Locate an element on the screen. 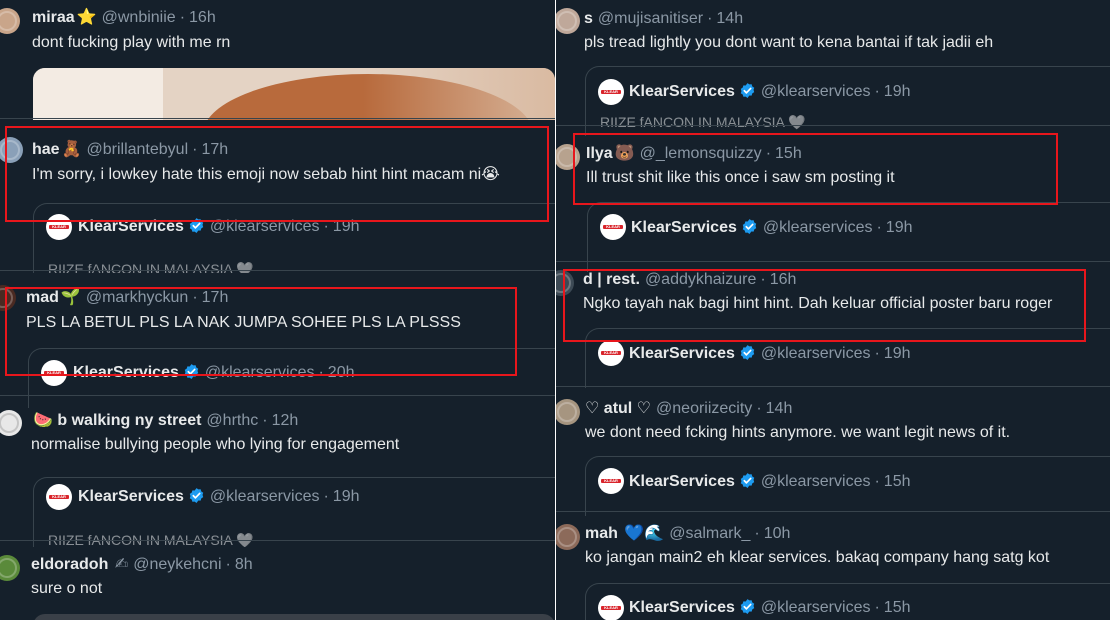  quote-timestamp: 20h is located at coordinates (341, 372).